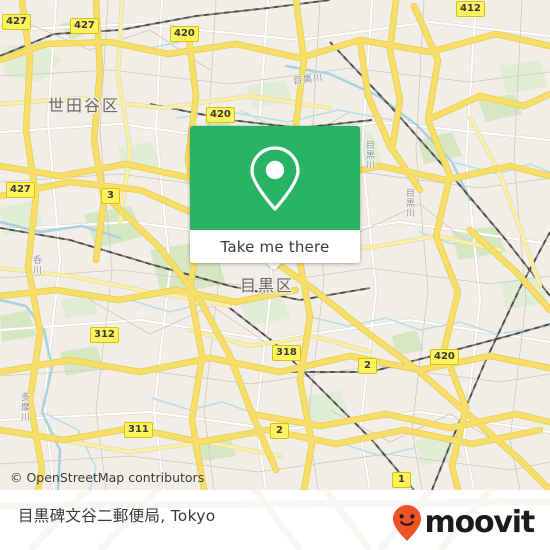 This screenshot has width=550, height=550. What do you see at coordinates (110, 196) in the screenshot?
I see `road-shield: 3` at bounding box center [110, 196].